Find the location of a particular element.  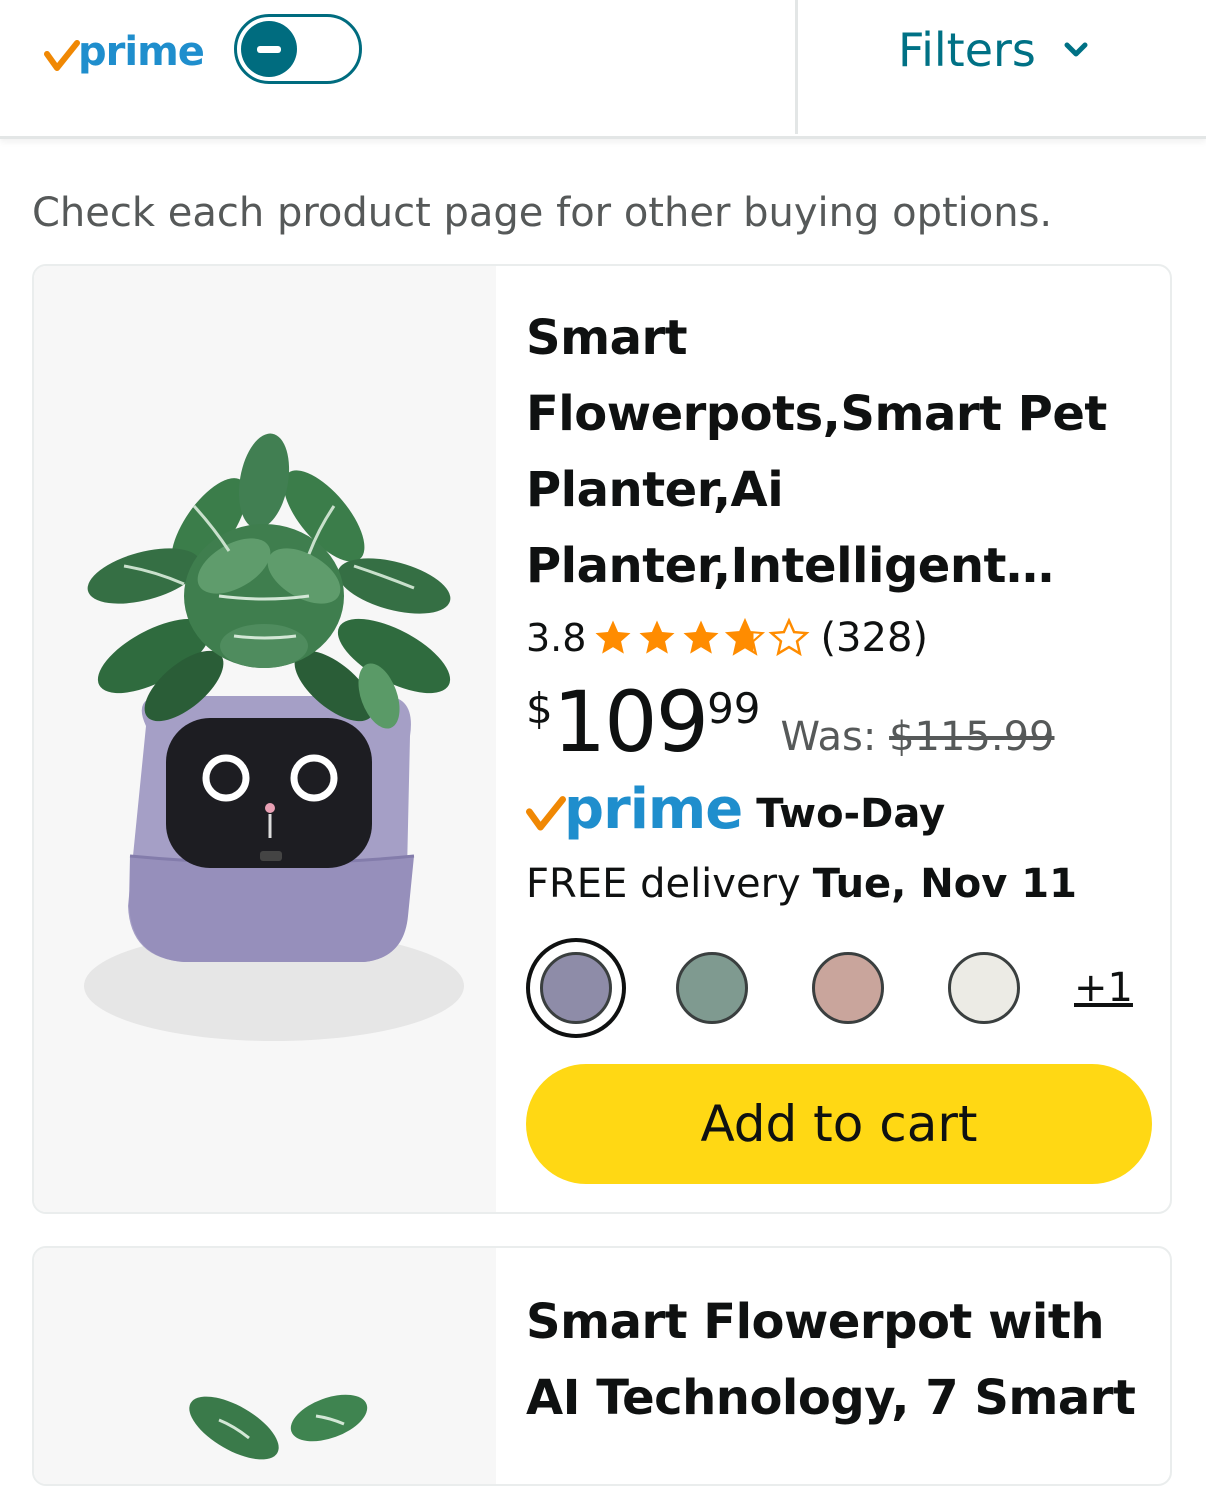

delivery-info: FREE delivery Tue, Nov 11 is located at coordinates (838, 884).